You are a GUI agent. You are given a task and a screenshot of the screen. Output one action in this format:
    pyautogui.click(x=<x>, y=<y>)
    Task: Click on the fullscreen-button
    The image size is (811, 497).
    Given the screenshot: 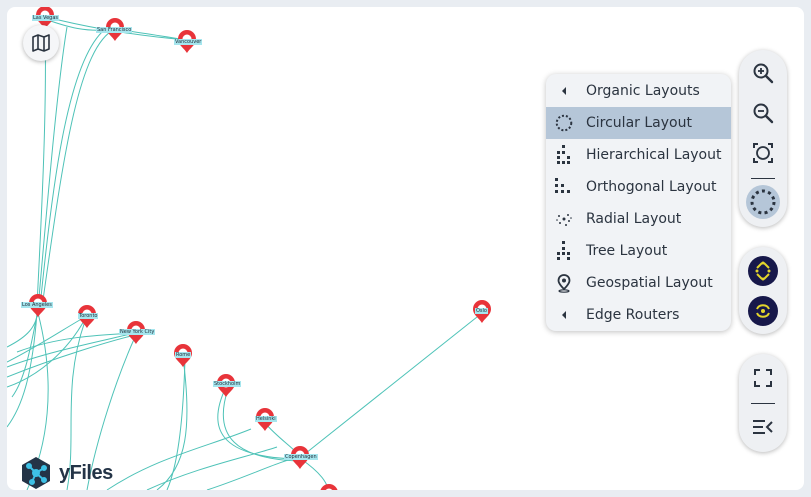 What is the action you would take?
    pyautogui.click(x=763, y=378)
    